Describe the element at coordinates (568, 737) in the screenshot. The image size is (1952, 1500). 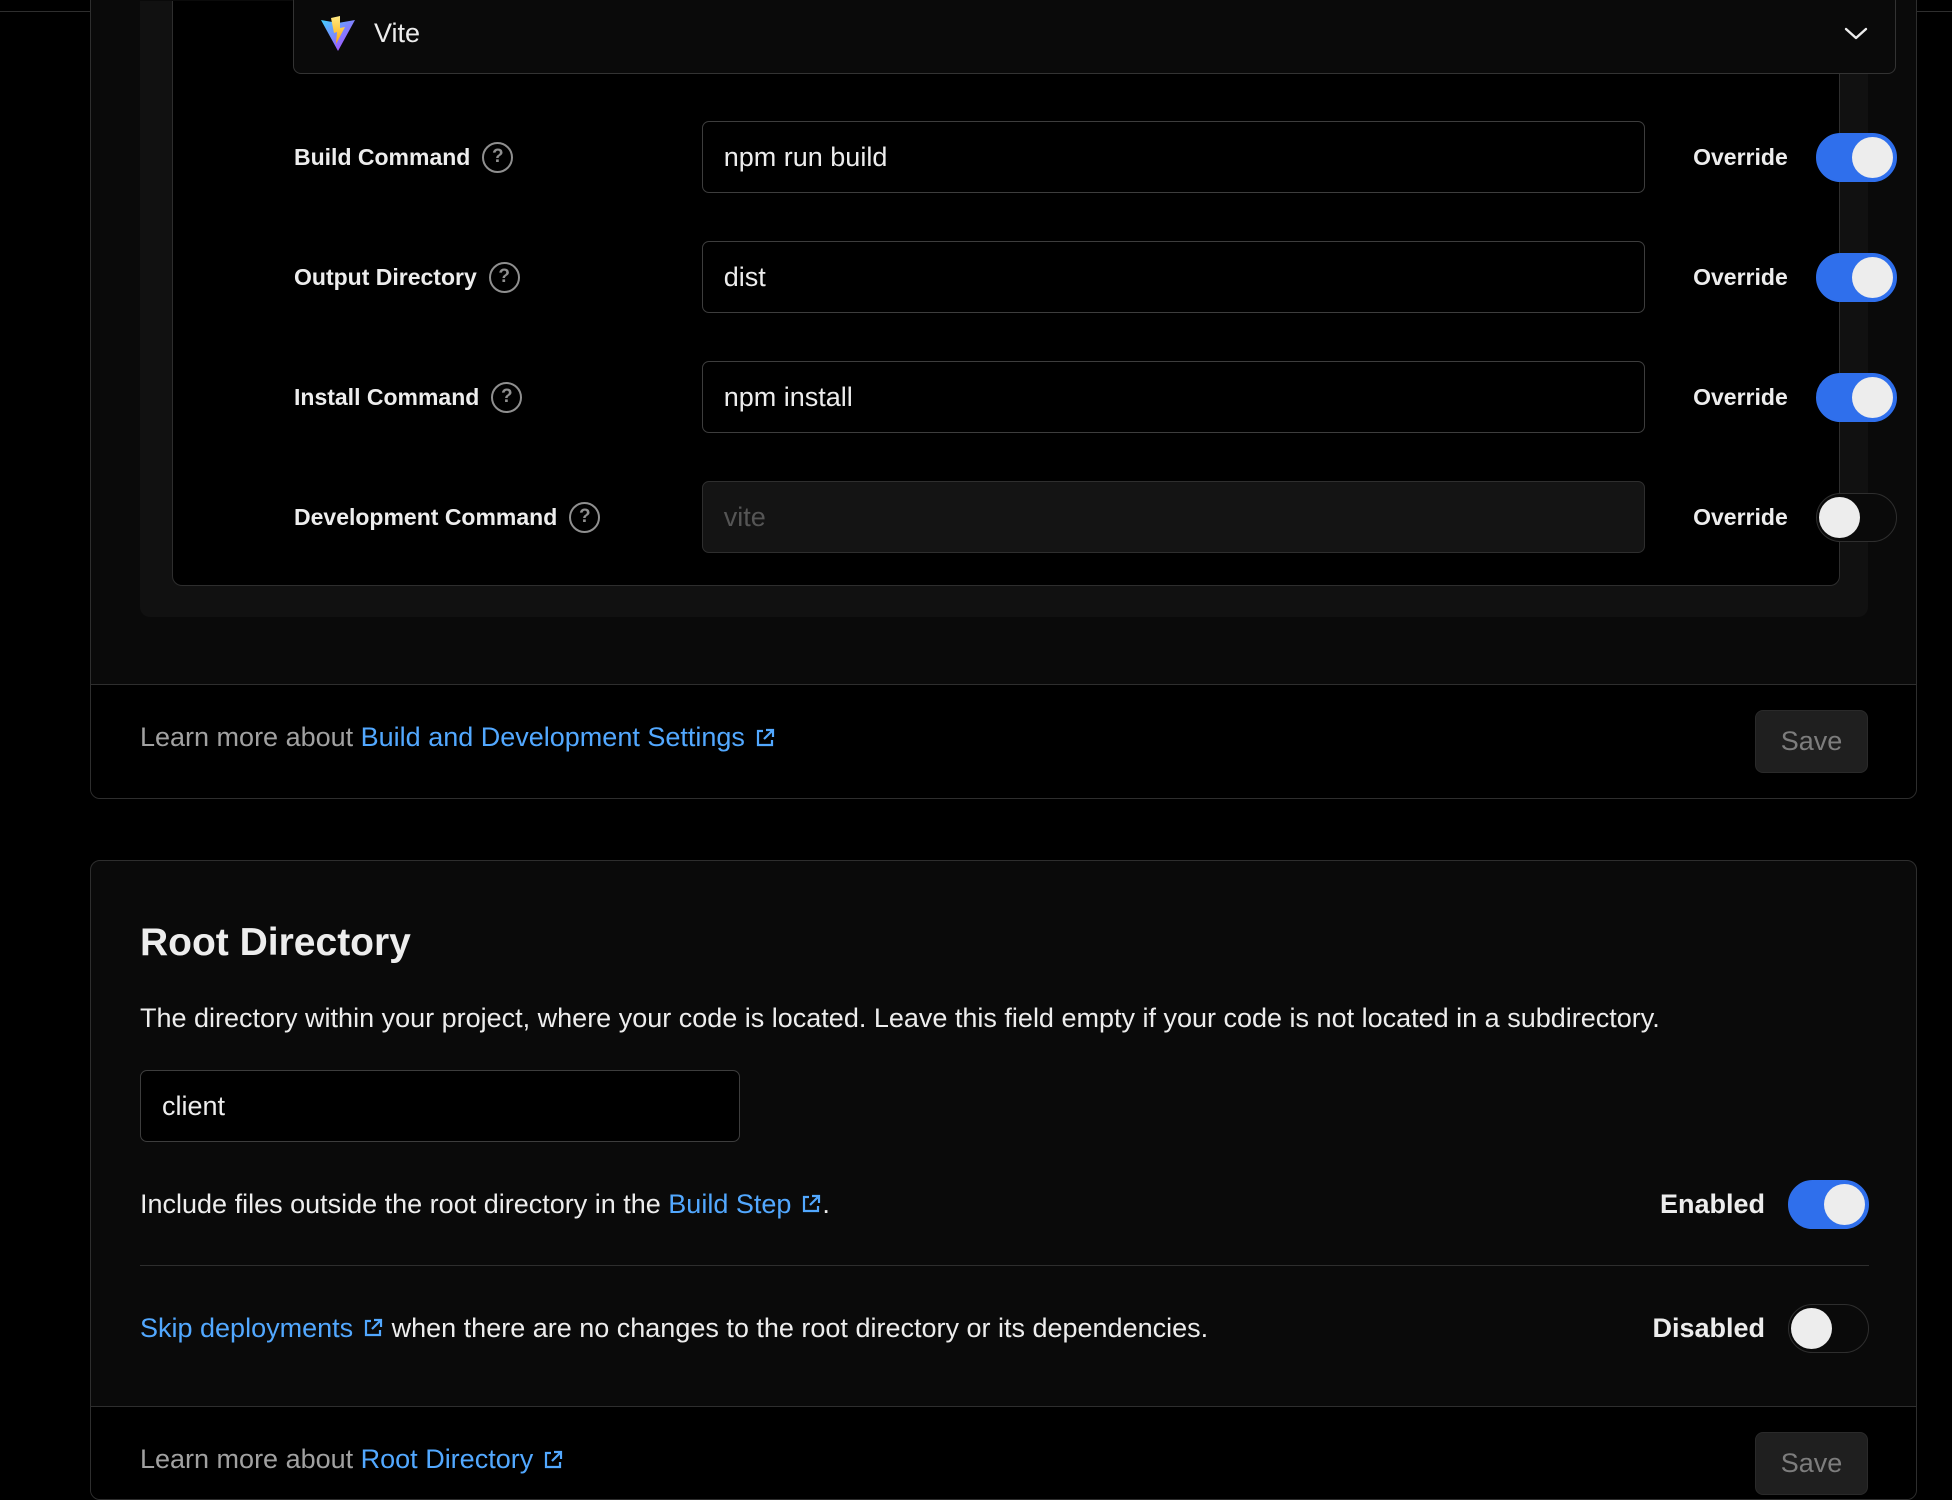
I see `build-settings-docs-link: Build and Development Settings` at that location.